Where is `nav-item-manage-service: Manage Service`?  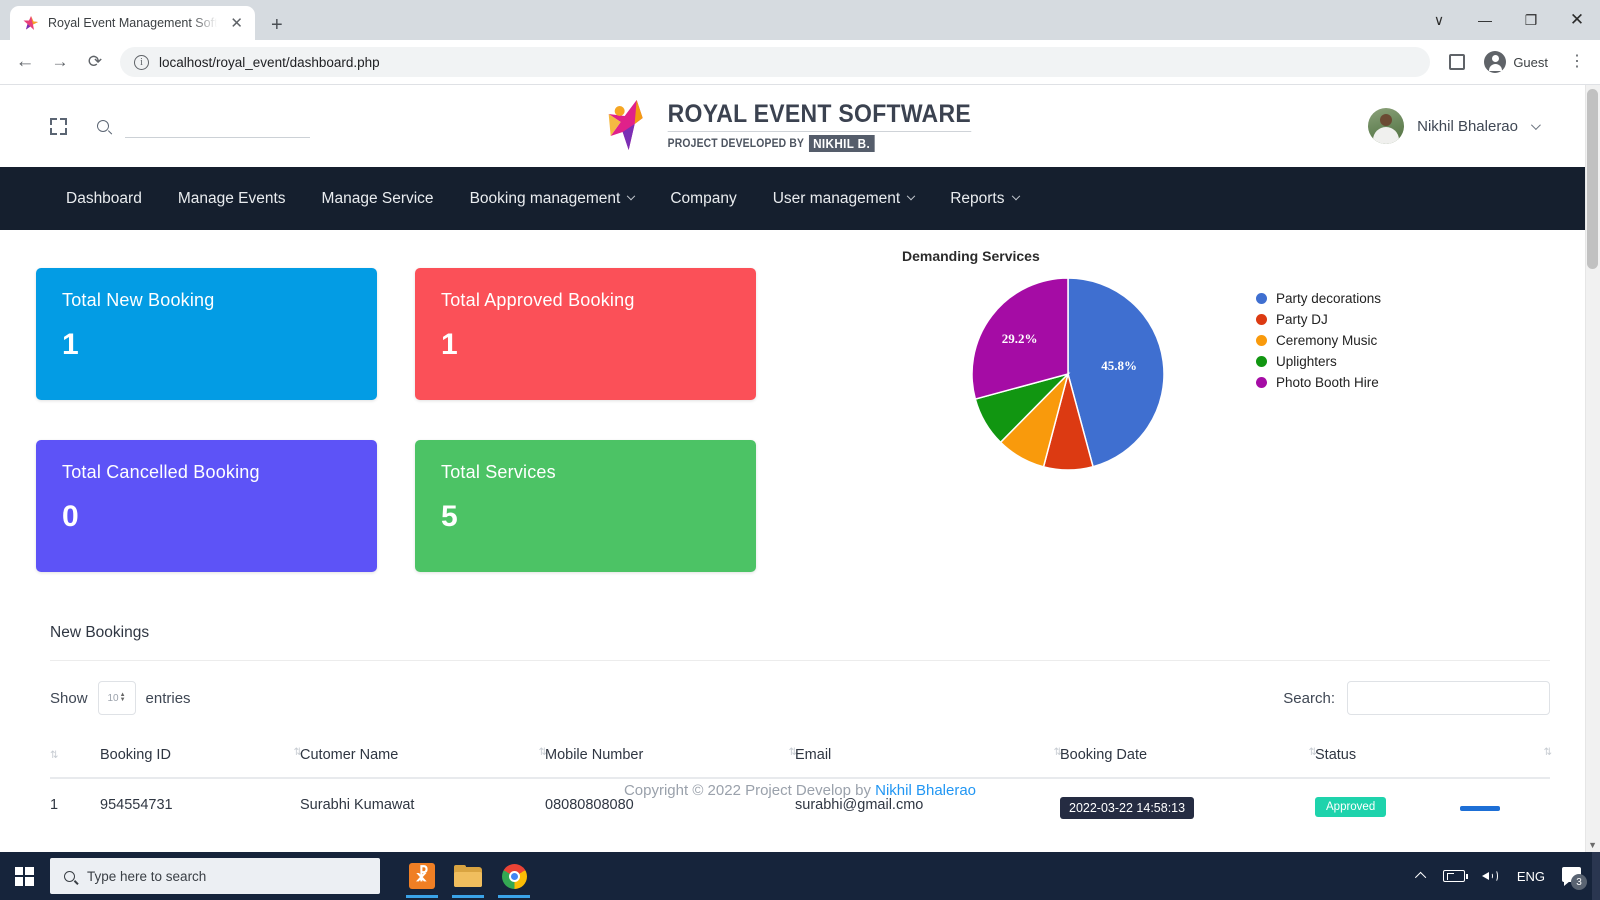
nav-item-manage-service: Manage Service is located at coordinates (378, 198).